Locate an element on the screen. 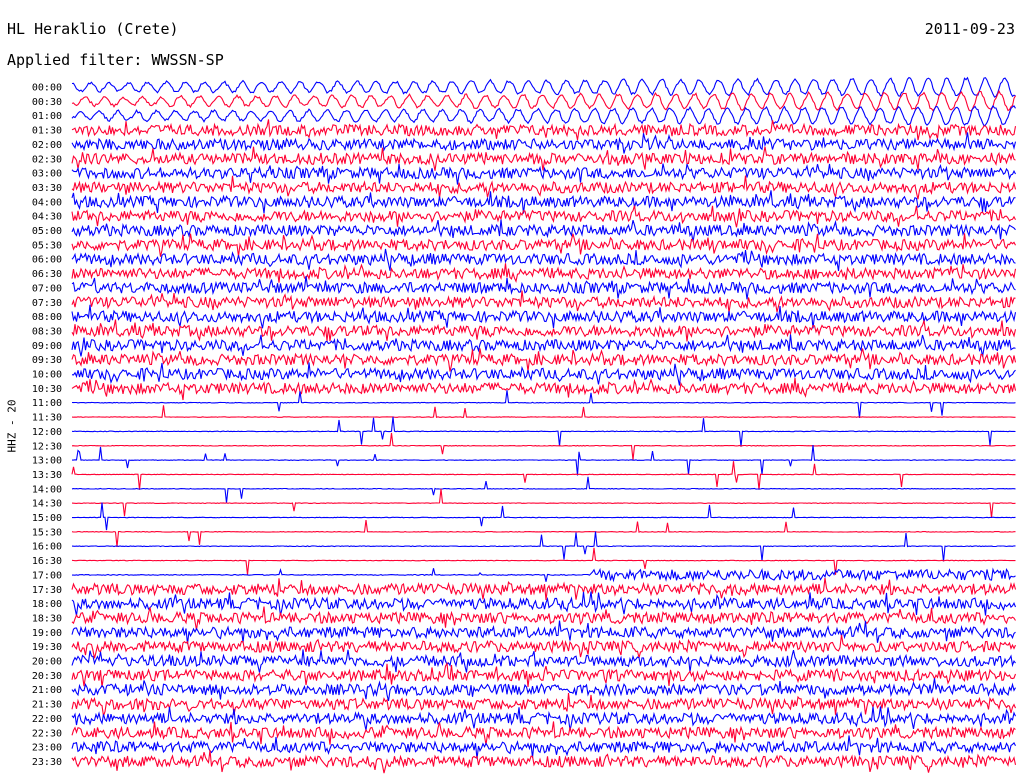 The height and width of the screenshot is (780, 1024). time-label: 02:00 is located at coordinates (47, 145).